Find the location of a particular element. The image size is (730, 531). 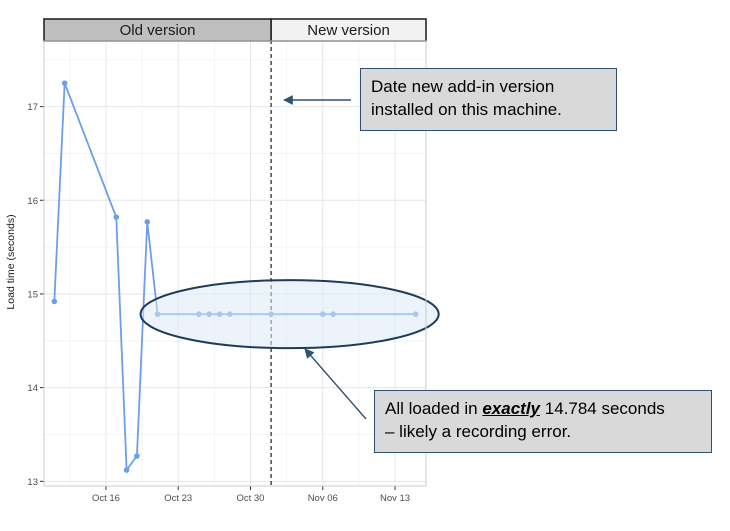

highlight-ellipse is located at coordinates (289, 314).